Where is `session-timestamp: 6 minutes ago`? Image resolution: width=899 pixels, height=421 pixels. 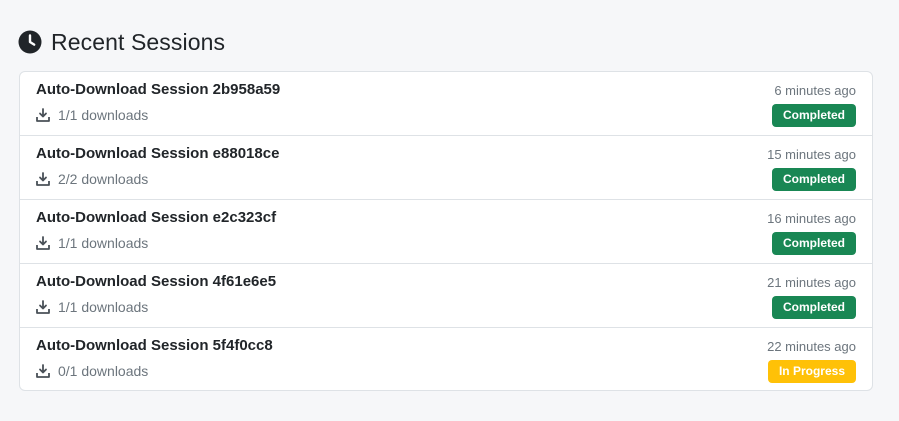 session-timestamp: 6 minutes ago is located at coordinates (815, 90).